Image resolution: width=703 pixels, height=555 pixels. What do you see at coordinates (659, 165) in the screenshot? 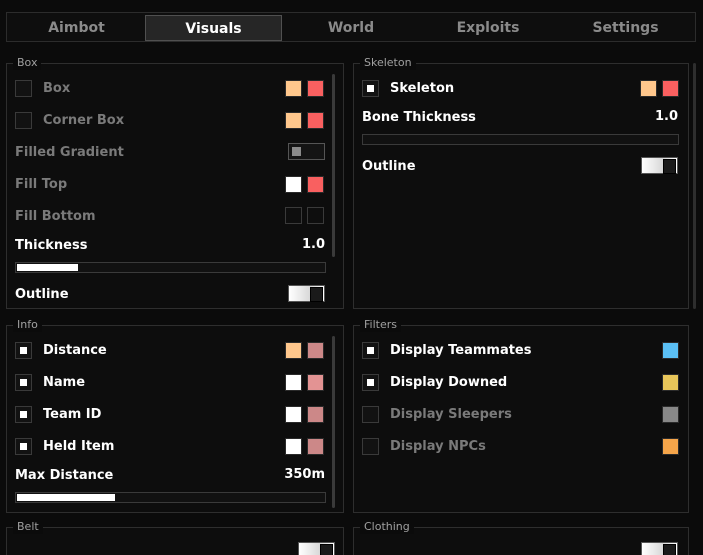
I see `skeleton-outline-toggle` at bounding box center [659, 165].